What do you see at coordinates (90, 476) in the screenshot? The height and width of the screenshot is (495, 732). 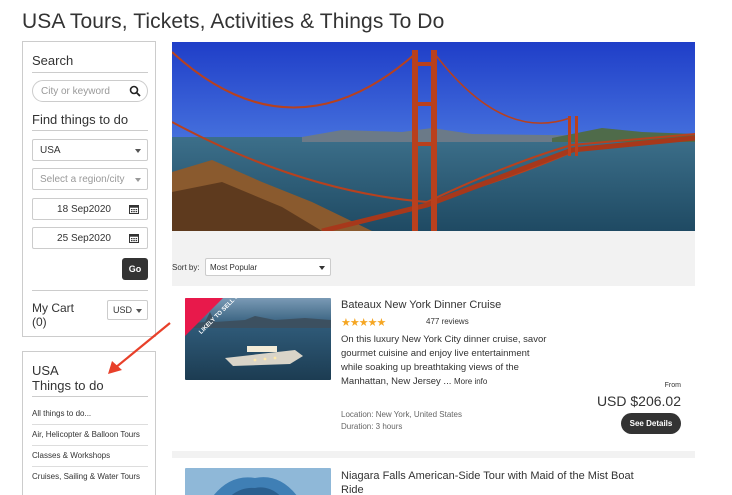 I see `category-cruises: Cruises, Sailing & Water Tours` at bounding box center [90, 476].